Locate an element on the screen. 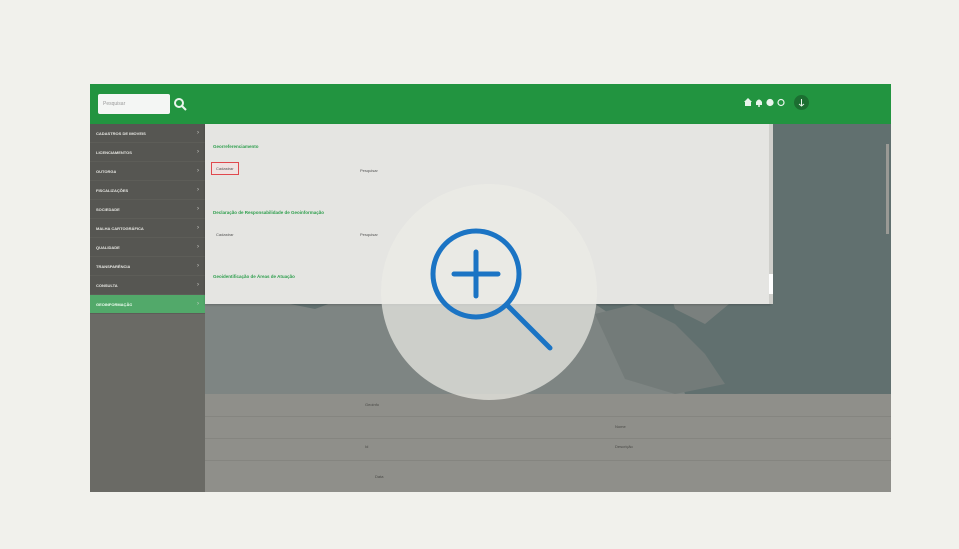 The height and width of the screenshot is (549, 959). top-icons is located at coordinates (764, 102).